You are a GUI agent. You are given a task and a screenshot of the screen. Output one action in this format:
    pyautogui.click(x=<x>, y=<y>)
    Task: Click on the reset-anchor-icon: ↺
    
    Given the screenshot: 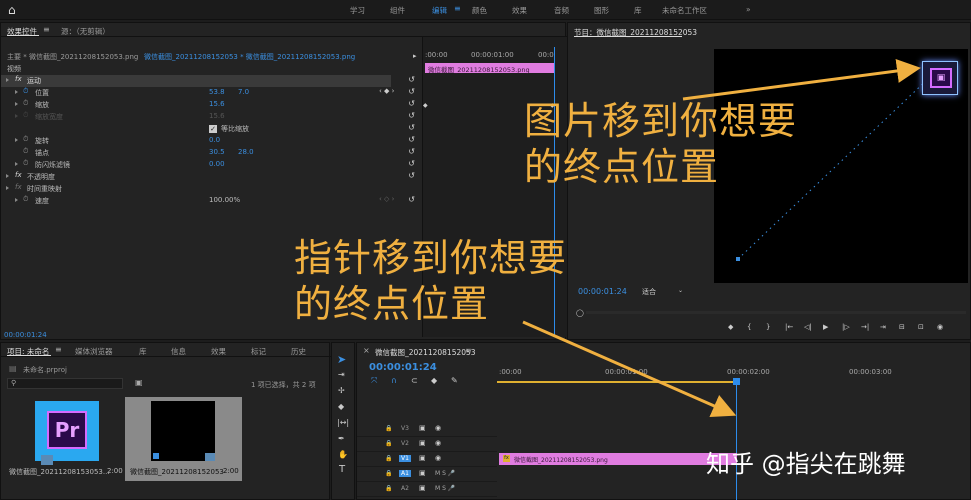 What is the action you would take?
    pyautogui.click(x=411, y=151)
    